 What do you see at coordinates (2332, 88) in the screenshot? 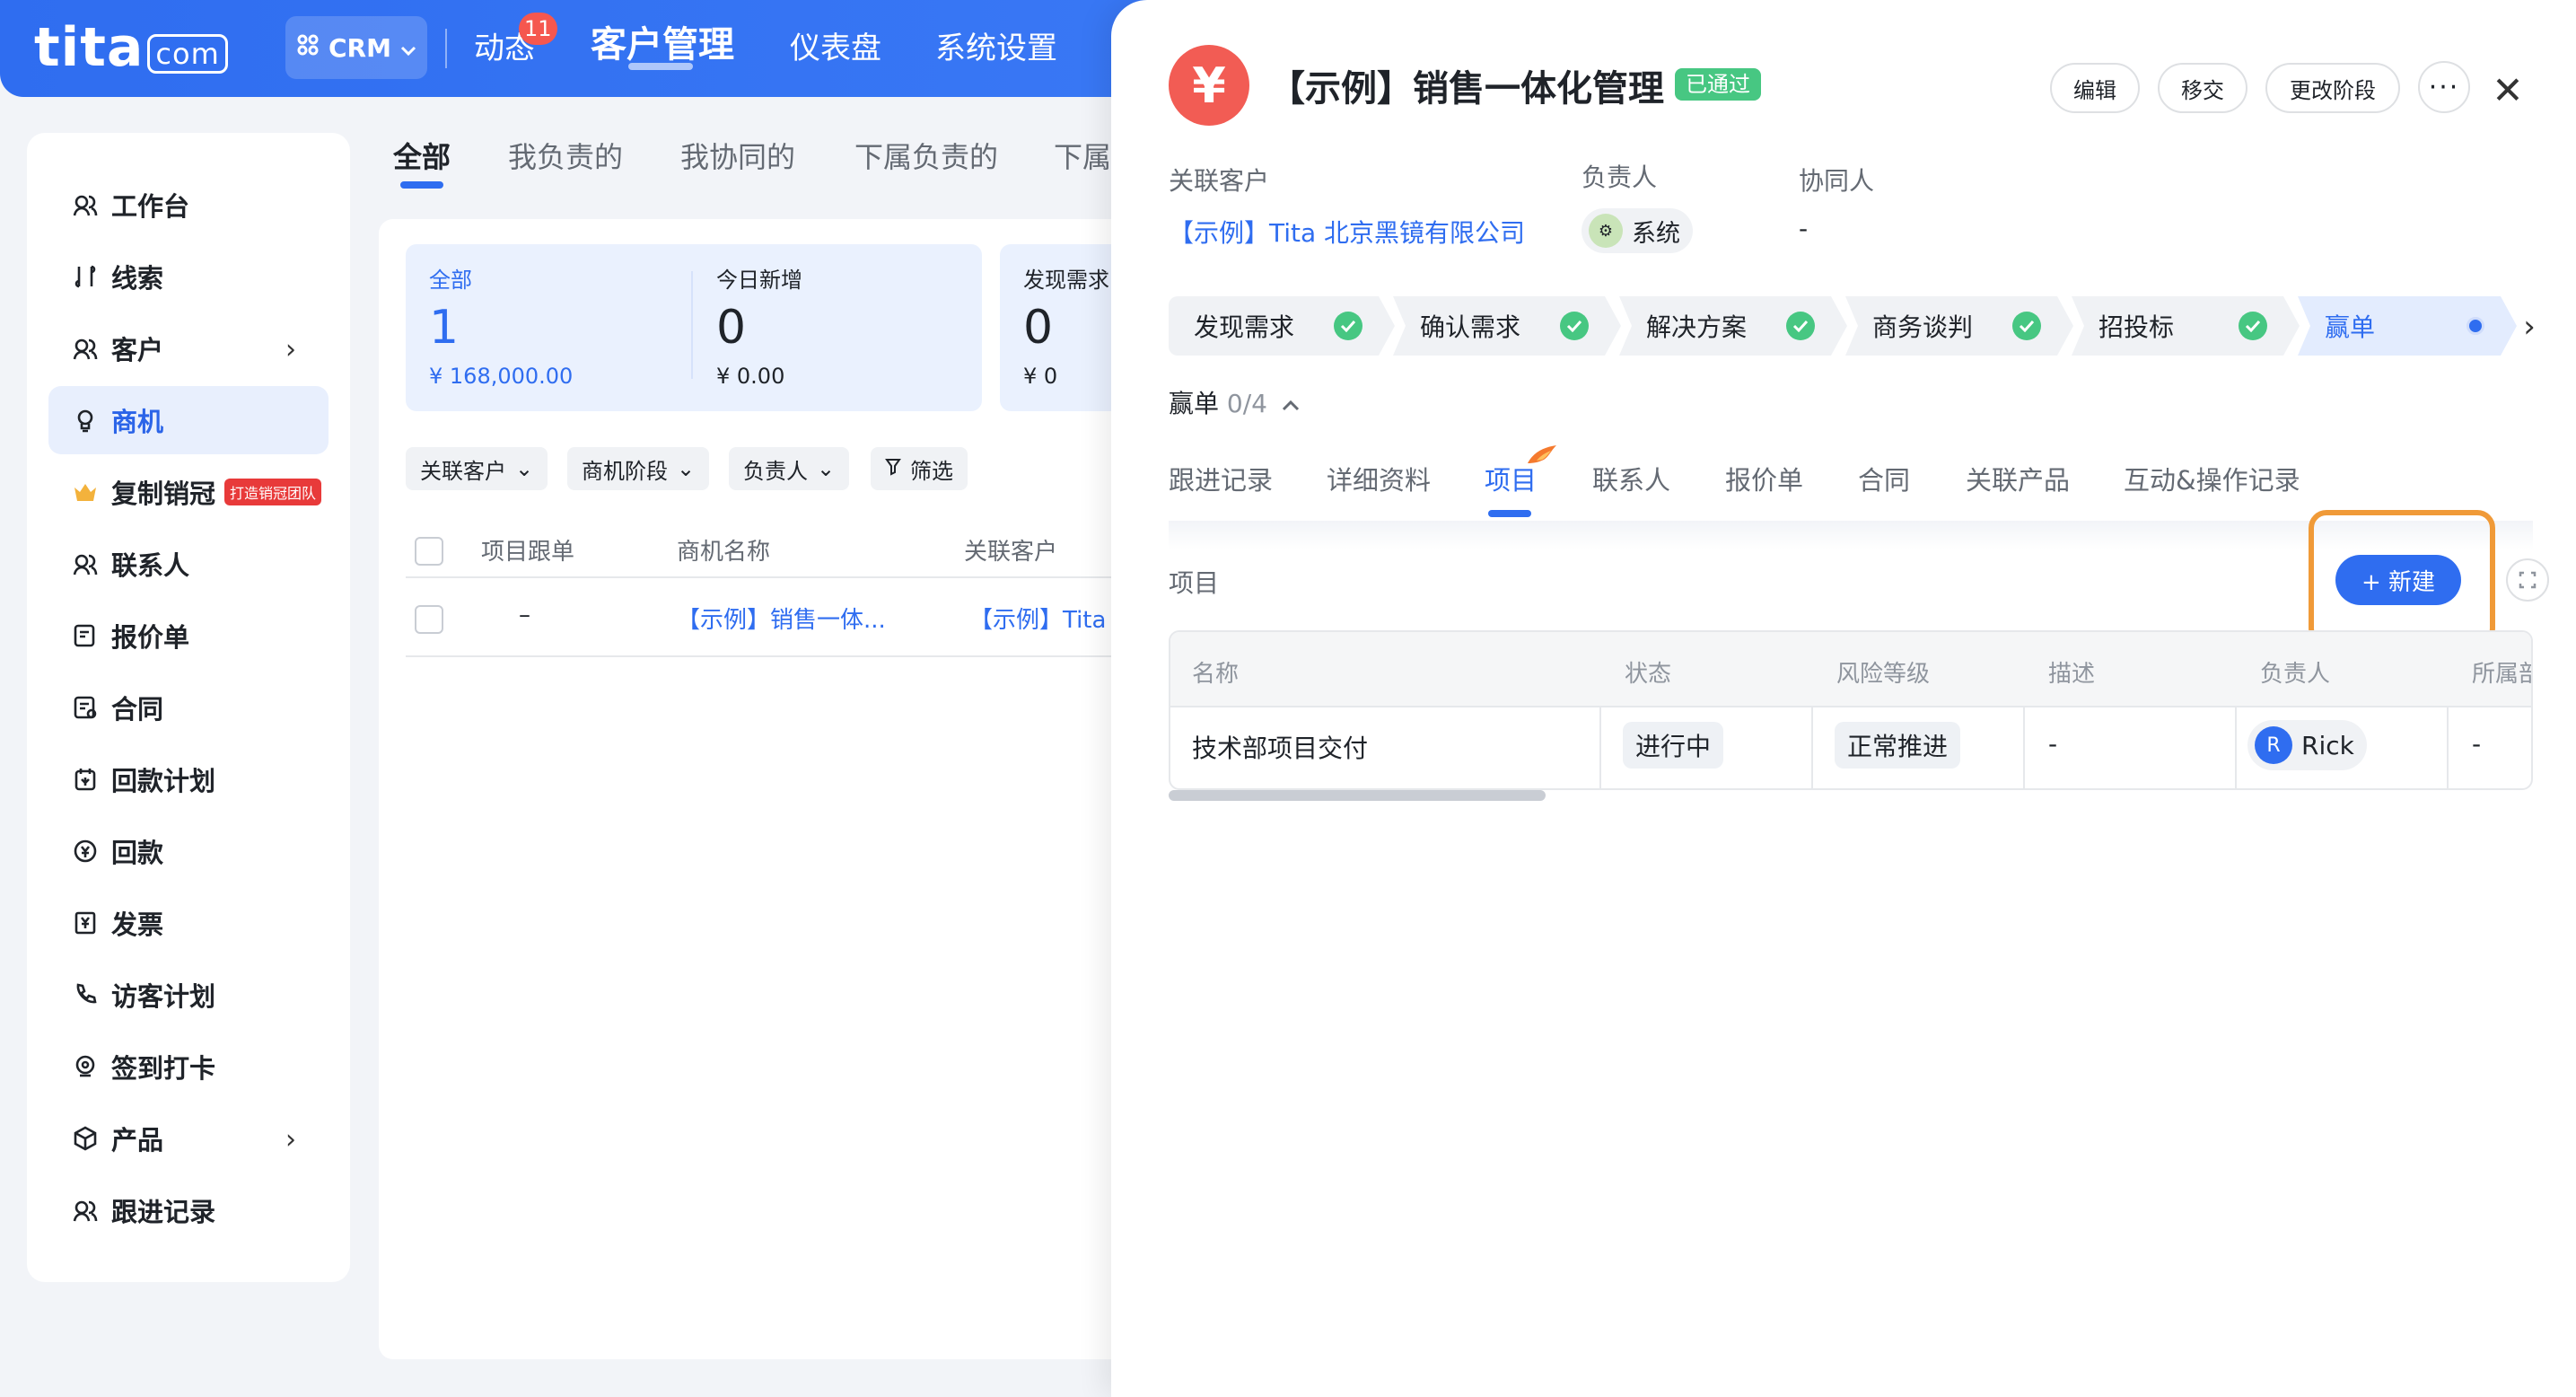
I see `change-stage-button: 更改阶段` at bounding box center [2332, 88].